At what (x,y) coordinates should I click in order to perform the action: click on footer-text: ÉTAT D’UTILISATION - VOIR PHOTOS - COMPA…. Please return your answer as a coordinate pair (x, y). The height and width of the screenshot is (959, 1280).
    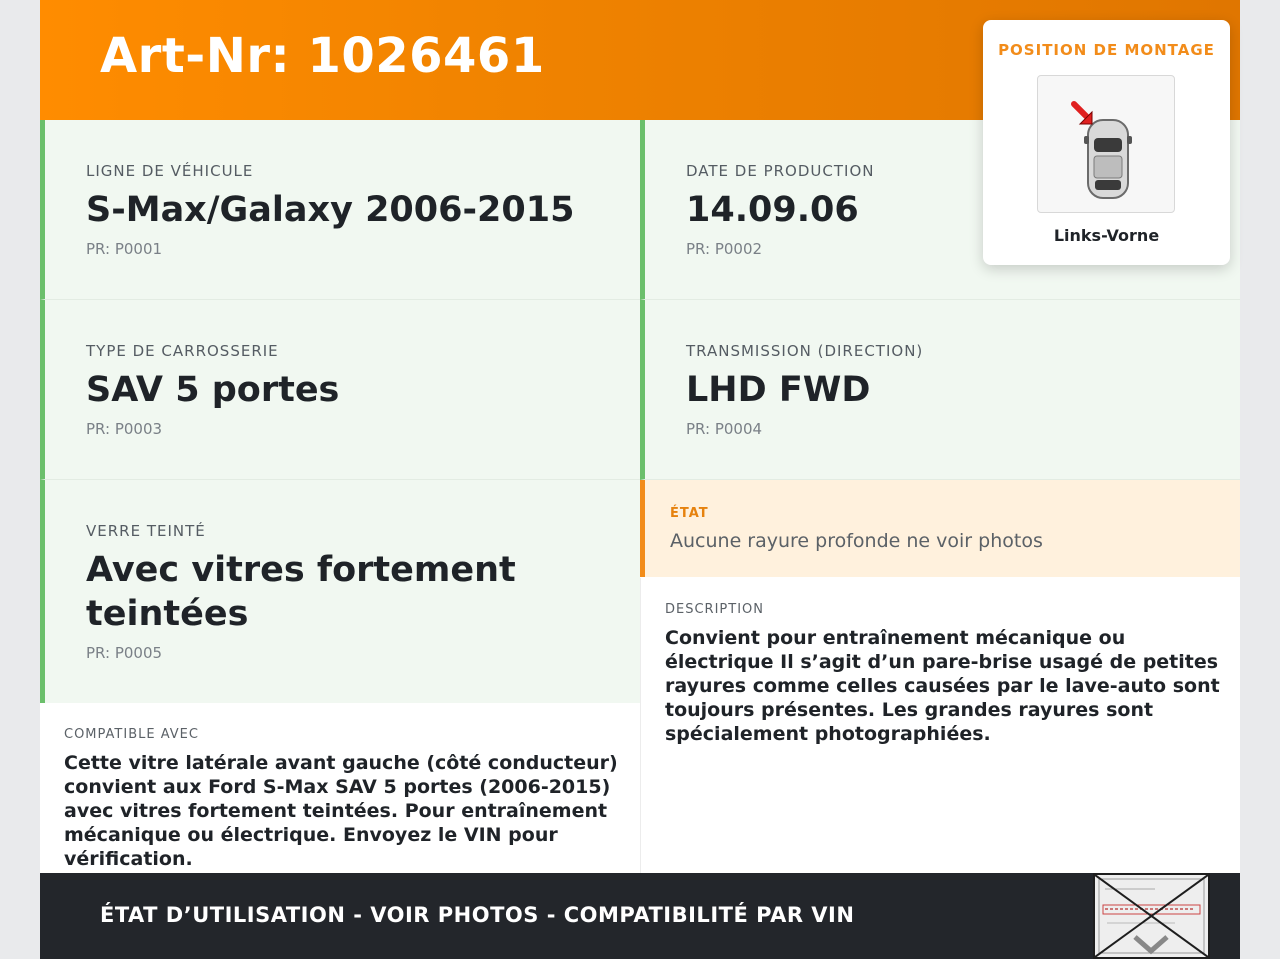
    Looking at the image, I should click on (477, 915).